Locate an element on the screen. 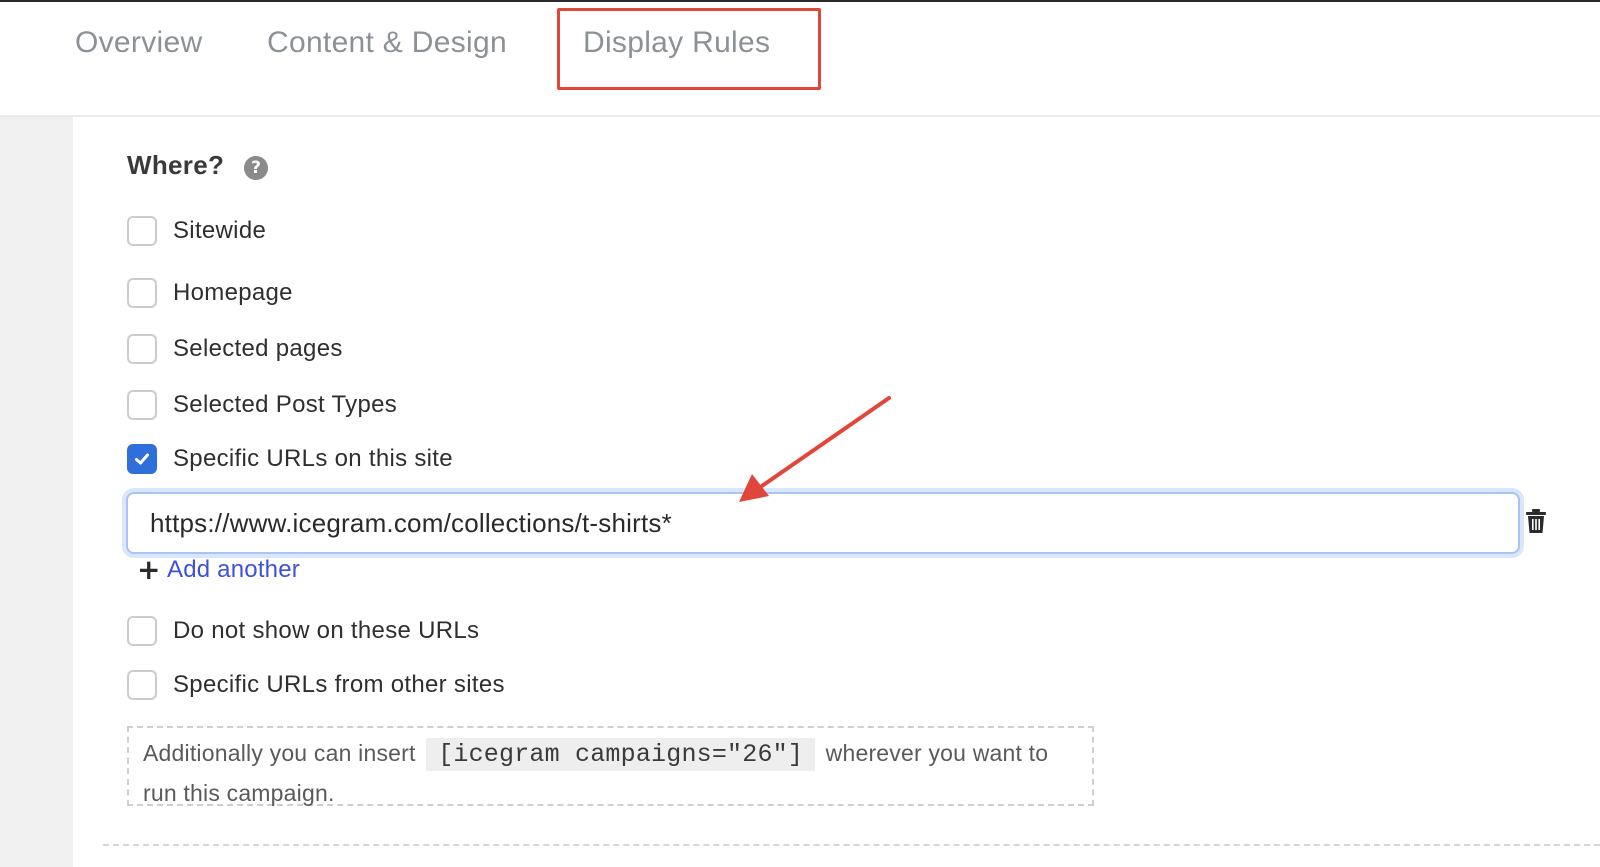 The width and height of the screenshot is (1600, 867). question-circle-icon: ? is located at coordinates (256, 168).